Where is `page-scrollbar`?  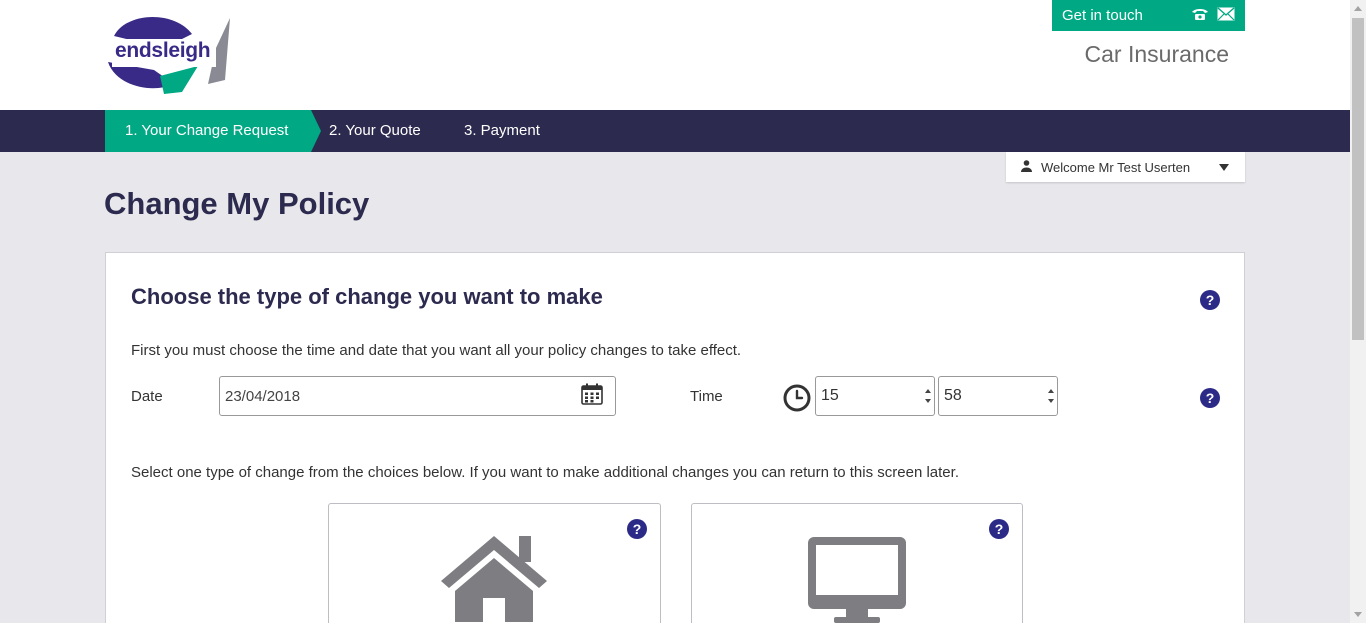 page-scrollbar is located at coordinates (1358, 311).